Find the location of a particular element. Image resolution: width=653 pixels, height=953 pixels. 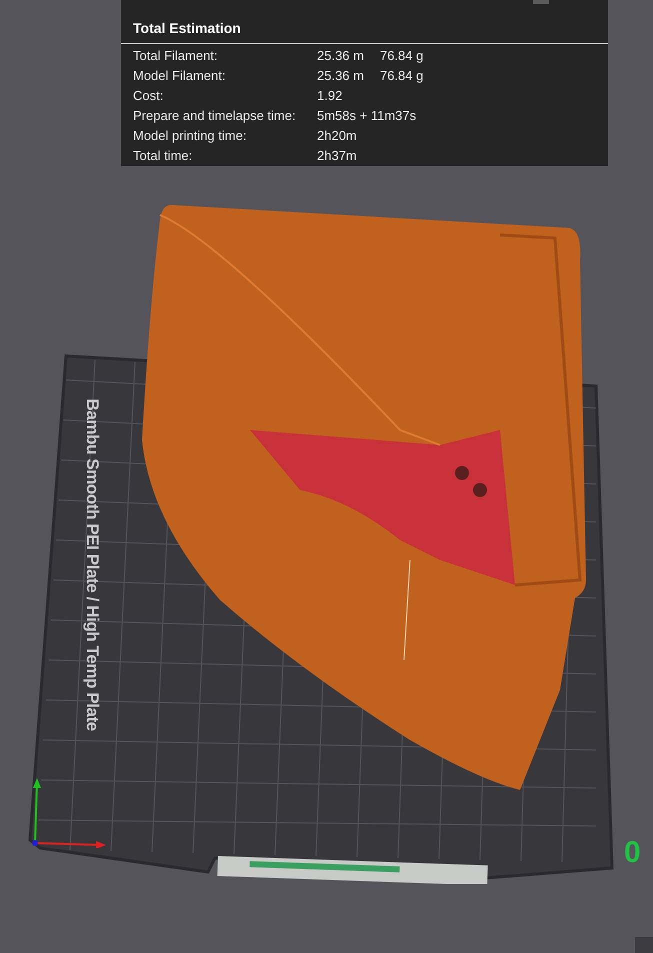

estimation-value: 2h37m is located at coordinates (337, 156).